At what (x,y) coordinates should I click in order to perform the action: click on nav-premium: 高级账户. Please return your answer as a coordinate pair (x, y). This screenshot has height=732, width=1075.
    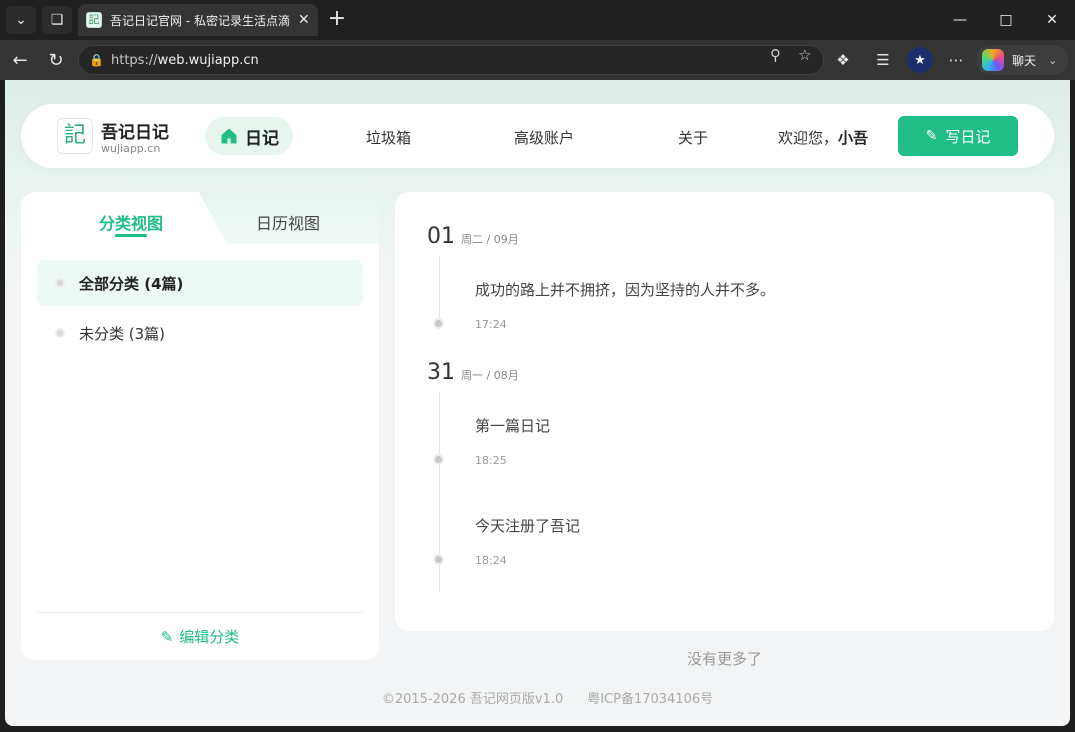
    Looking at the image, I should click on (544, 137).